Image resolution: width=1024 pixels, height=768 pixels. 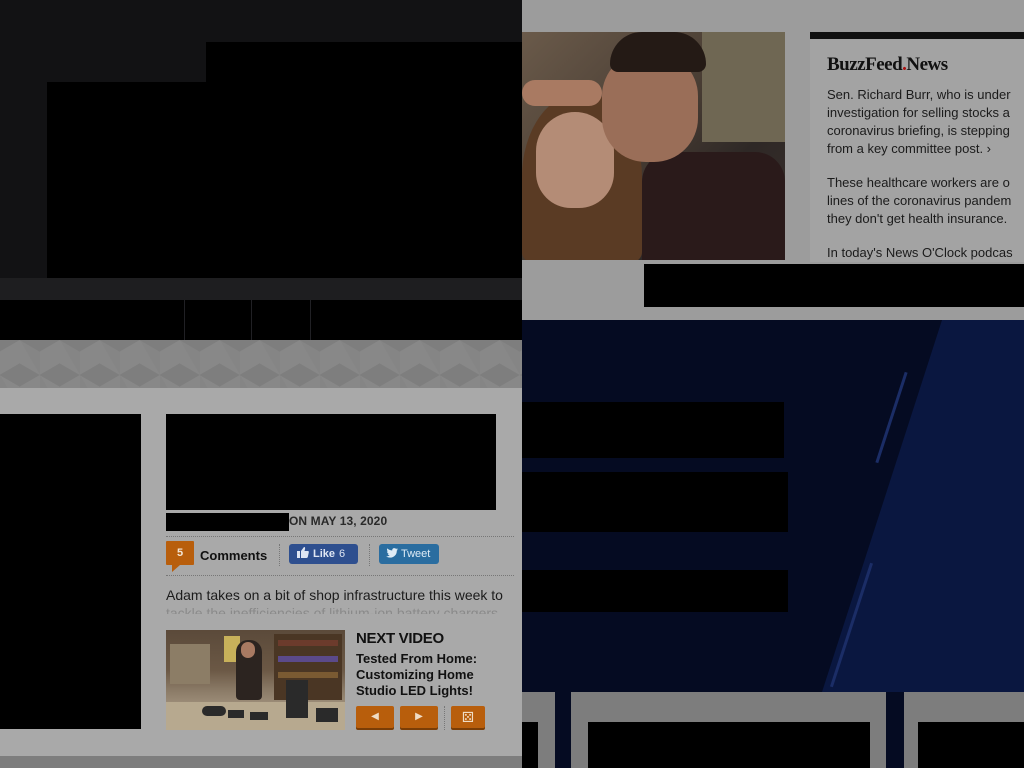 I want to click on site-navigation-bar, so click(x=261, y=320).